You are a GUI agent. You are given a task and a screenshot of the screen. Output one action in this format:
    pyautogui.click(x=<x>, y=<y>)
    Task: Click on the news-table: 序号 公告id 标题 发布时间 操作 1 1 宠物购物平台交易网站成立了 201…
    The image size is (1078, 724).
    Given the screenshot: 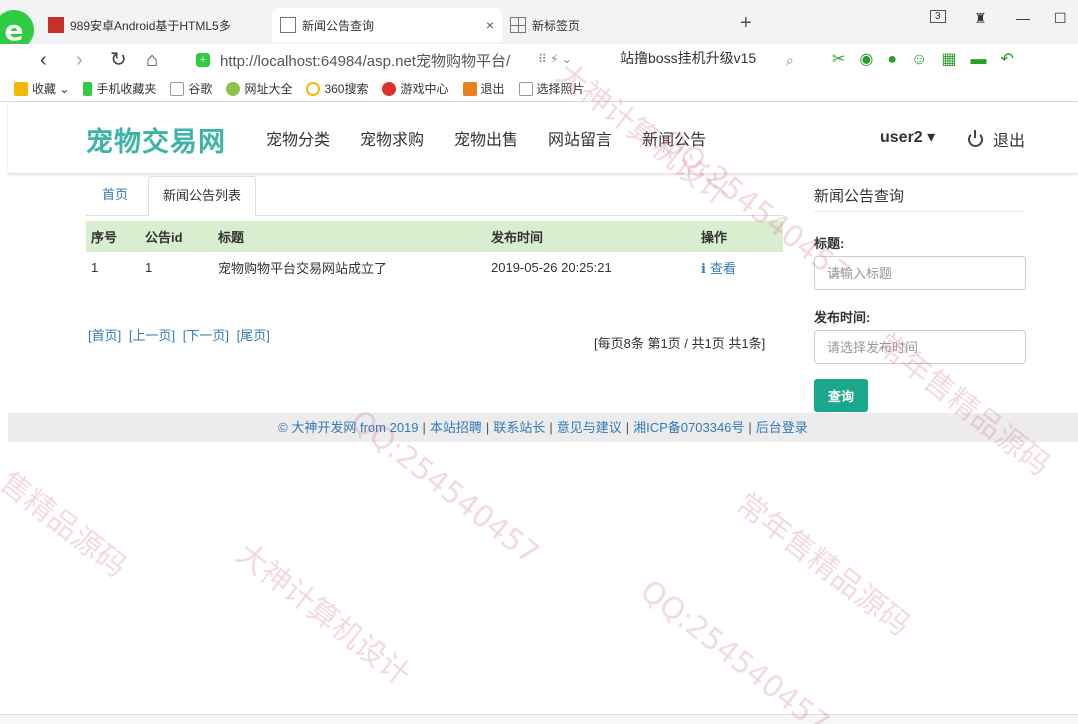 What is the action you would take?
    pyautogui.click(x=434, y=252)
    